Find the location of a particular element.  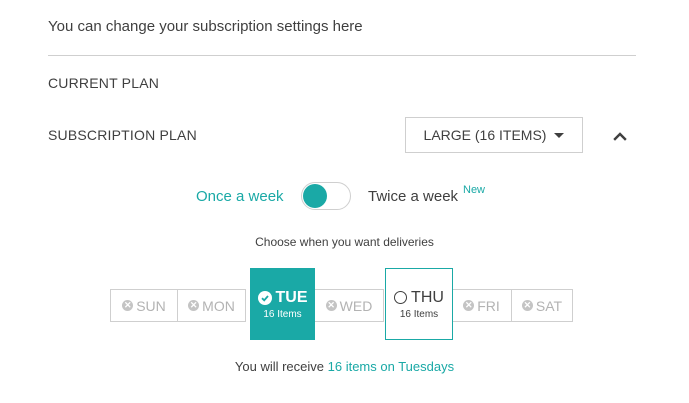

toggle-knob is located at coordinates (315, 196).